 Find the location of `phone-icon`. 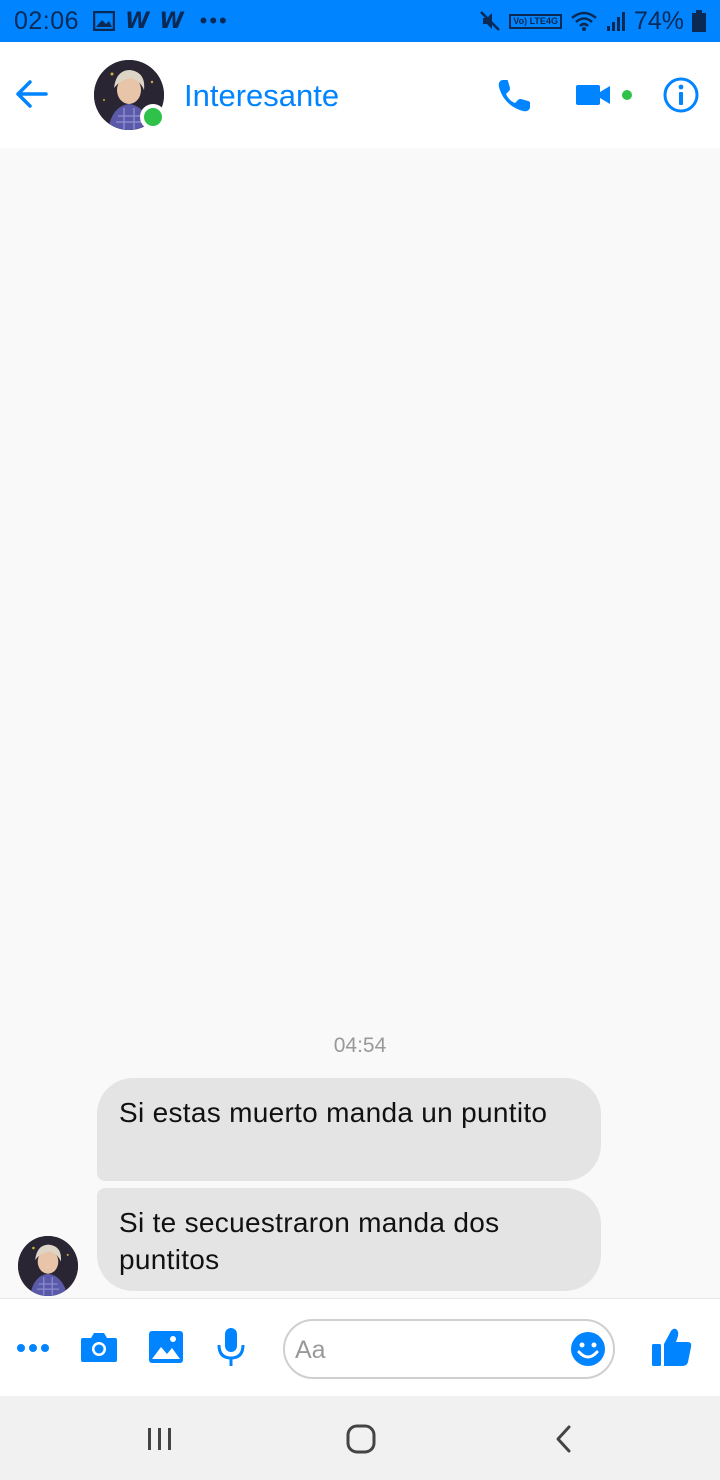

phone-icon is located at coordinates (514, 96).